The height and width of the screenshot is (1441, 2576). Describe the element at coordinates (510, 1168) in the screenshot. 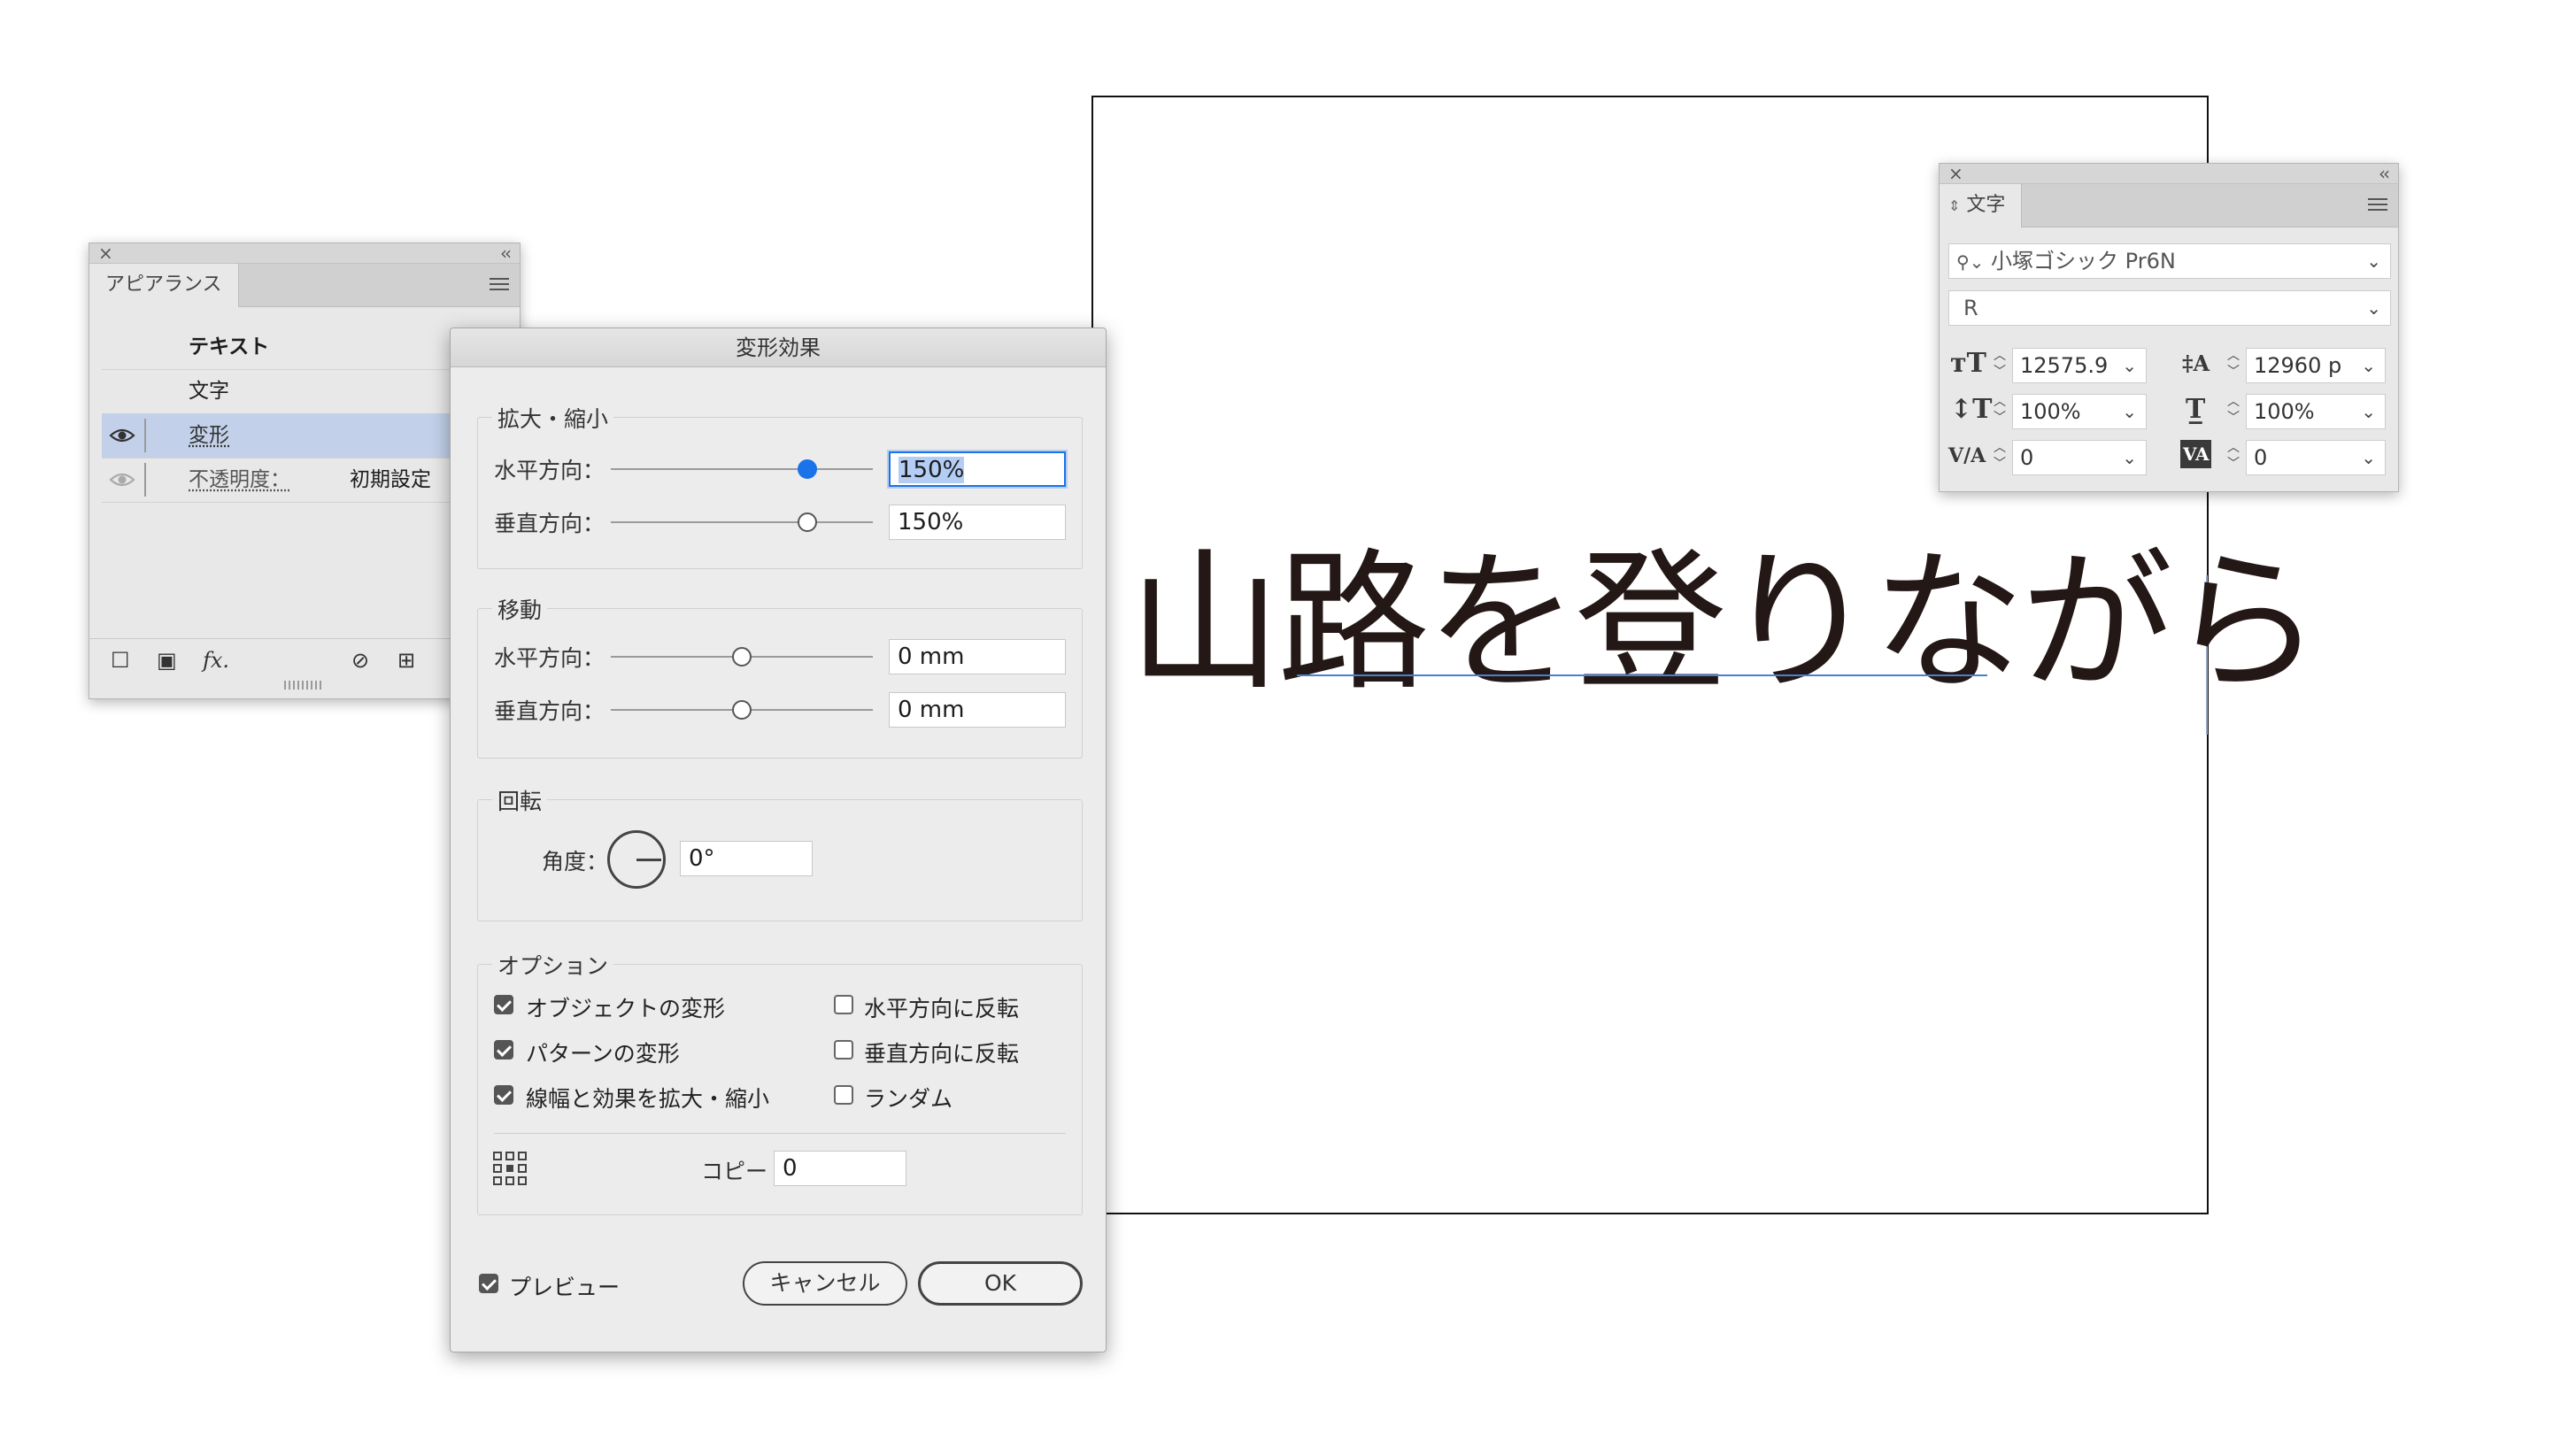

I see `reference-point-icon` at that location.